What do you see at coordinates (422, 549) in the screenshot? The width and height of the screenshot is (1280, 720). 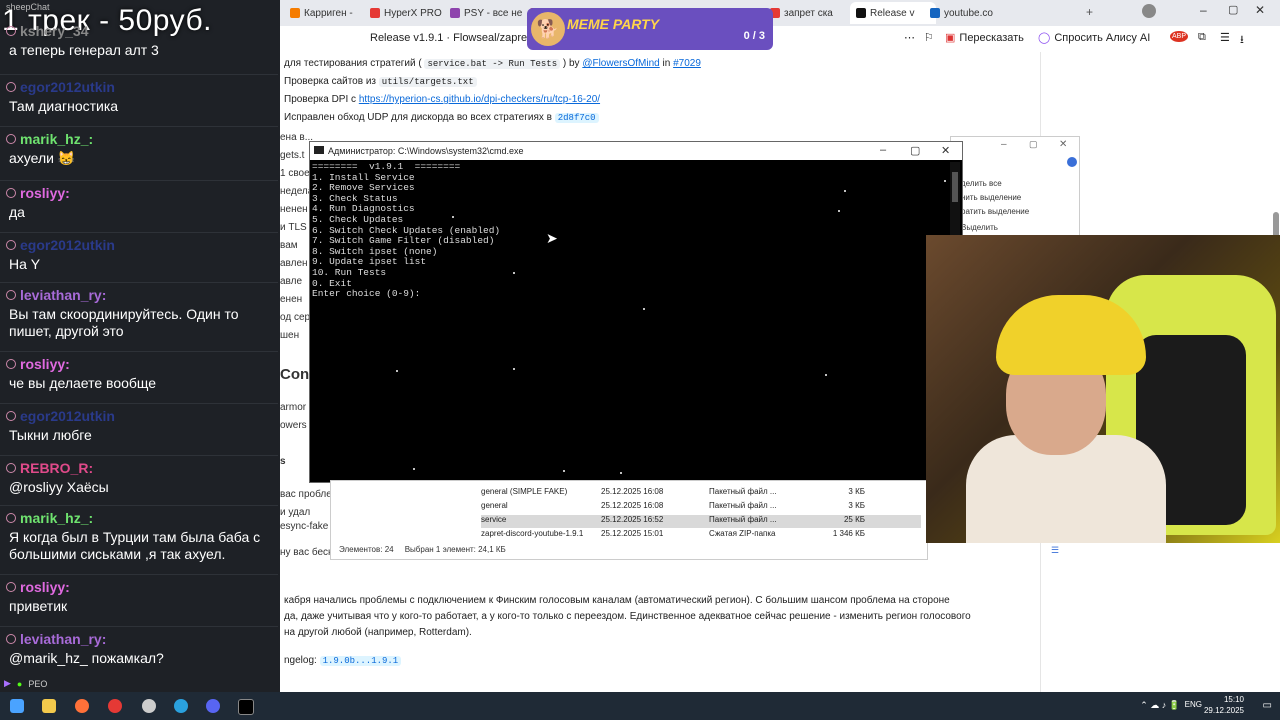 I see `explorer-status-bar: Элементов: 24 Выбран 1 элемент: 24,1 КБ` at bounding box center [422, 549].